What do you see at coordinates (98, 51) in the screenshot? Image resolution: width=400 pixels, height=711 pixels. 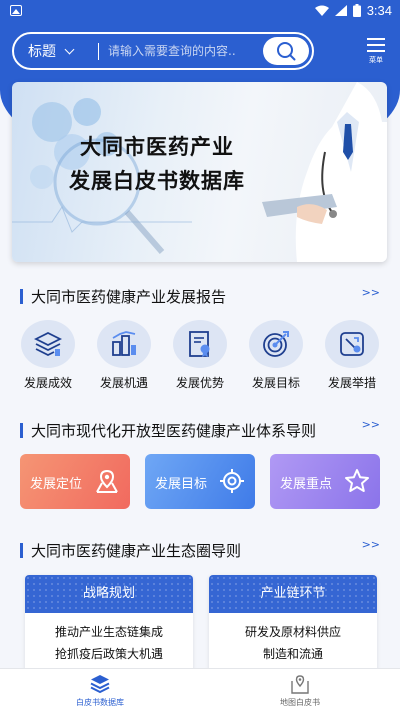 I see `search-divider` at bounding box center [98, 51].